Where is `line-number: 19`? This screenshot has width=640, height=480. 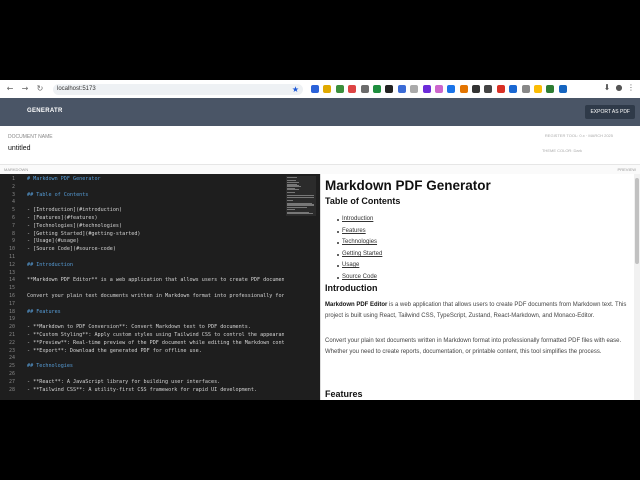 line-number: 19 is located at coordinates (11, 319).